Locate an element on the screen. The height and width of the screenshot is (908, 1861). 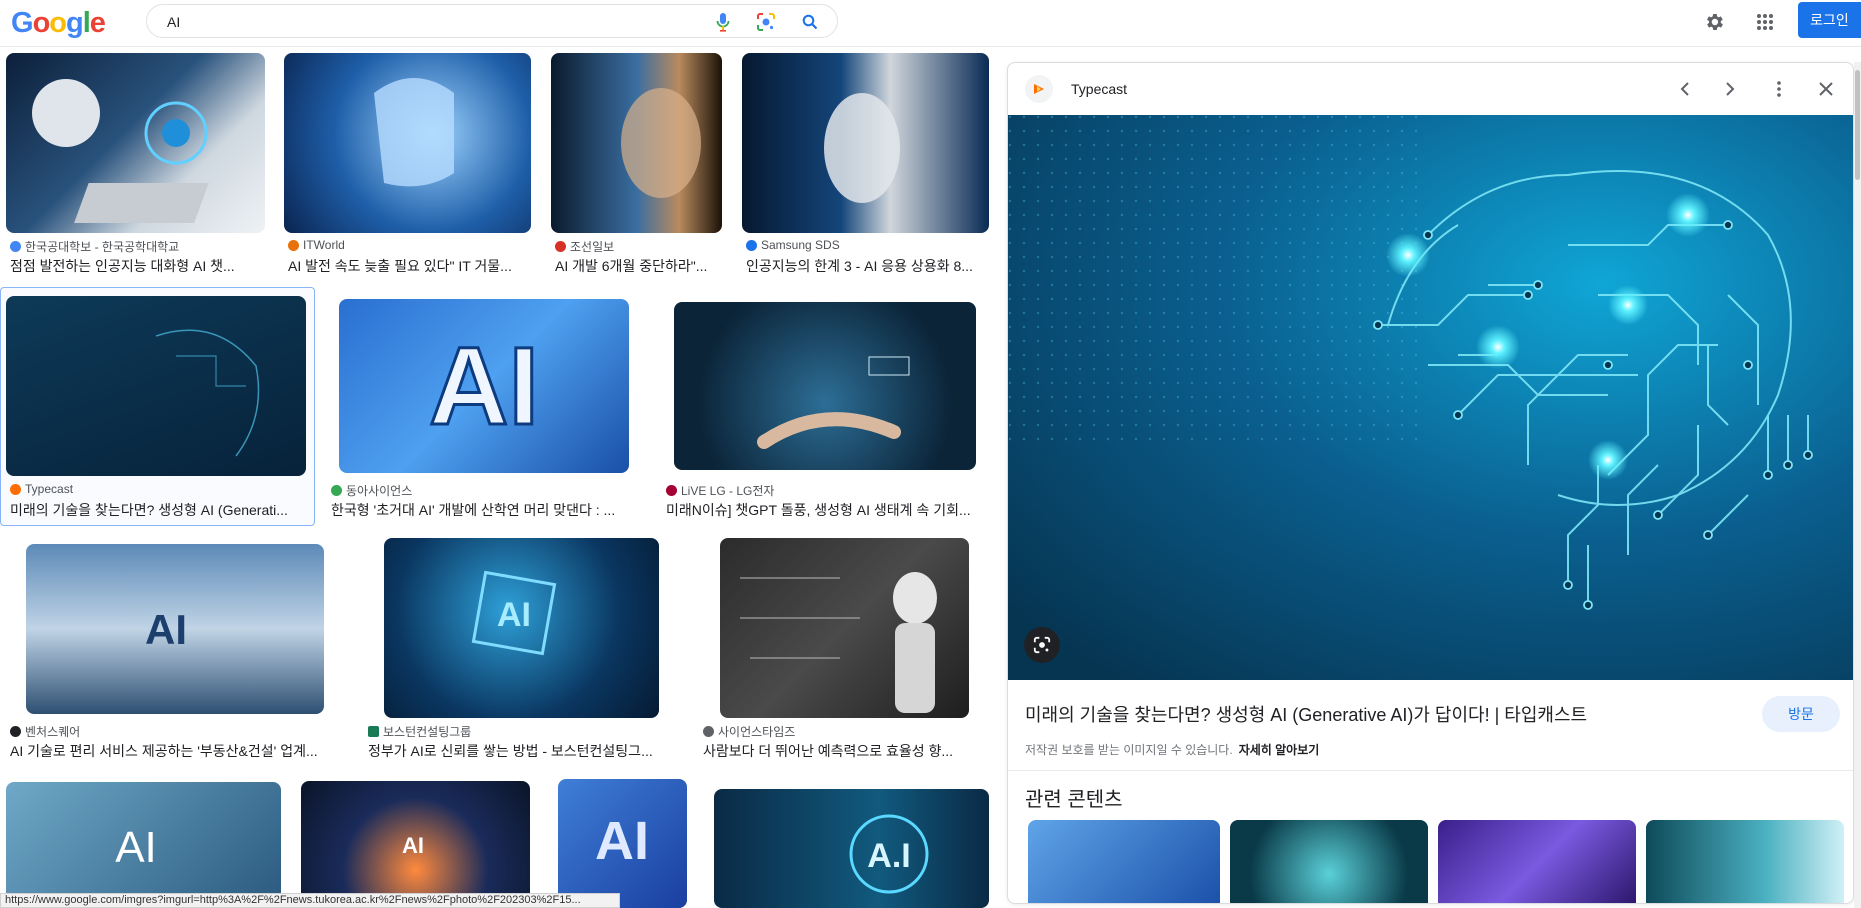
result-source: 보스턴컨설팅그룹 is located at coordinates (419, 731).